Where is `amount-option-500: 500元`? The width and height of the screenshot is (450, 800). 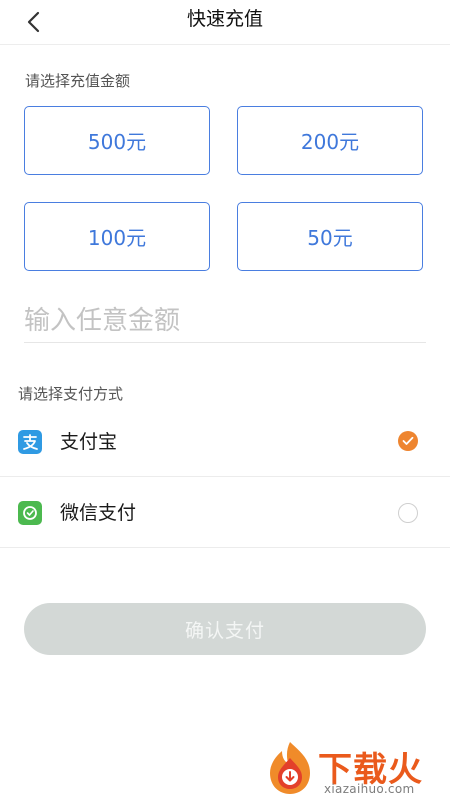
amount-option-500: 500元 is located at coordinates (117, 140).